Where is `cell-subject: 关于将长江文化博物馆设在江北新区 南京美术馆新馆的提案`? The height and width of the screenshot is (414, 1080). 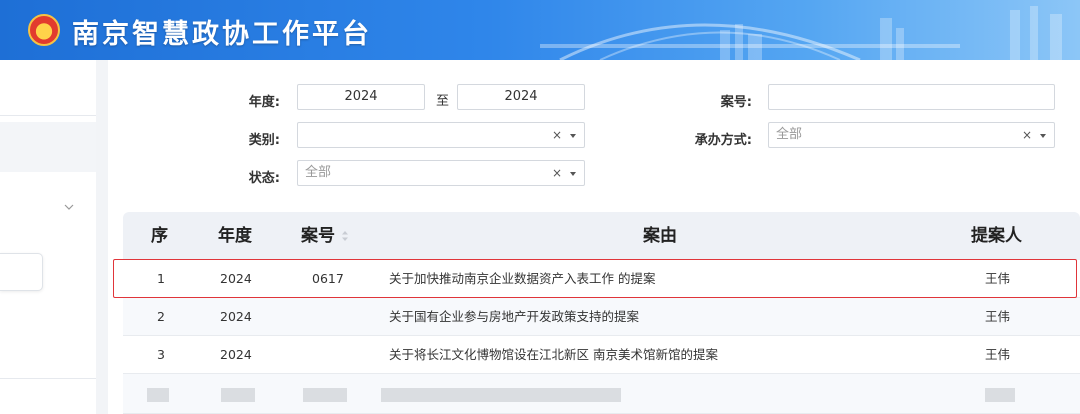
cell-subject: 关于将长江文化博物馆设在江北新区 南京美术馆新馆的提案 is located at coordinates (553, 354).